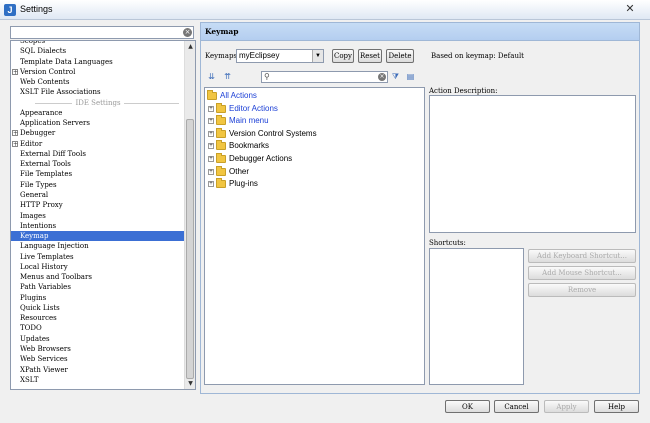 This screenshot has width=650, height=423. What do you see at coordinates (41, 112) in the screenshot?
I see `sidebar-item-label: Appearance` at bounding box center [41, 112].